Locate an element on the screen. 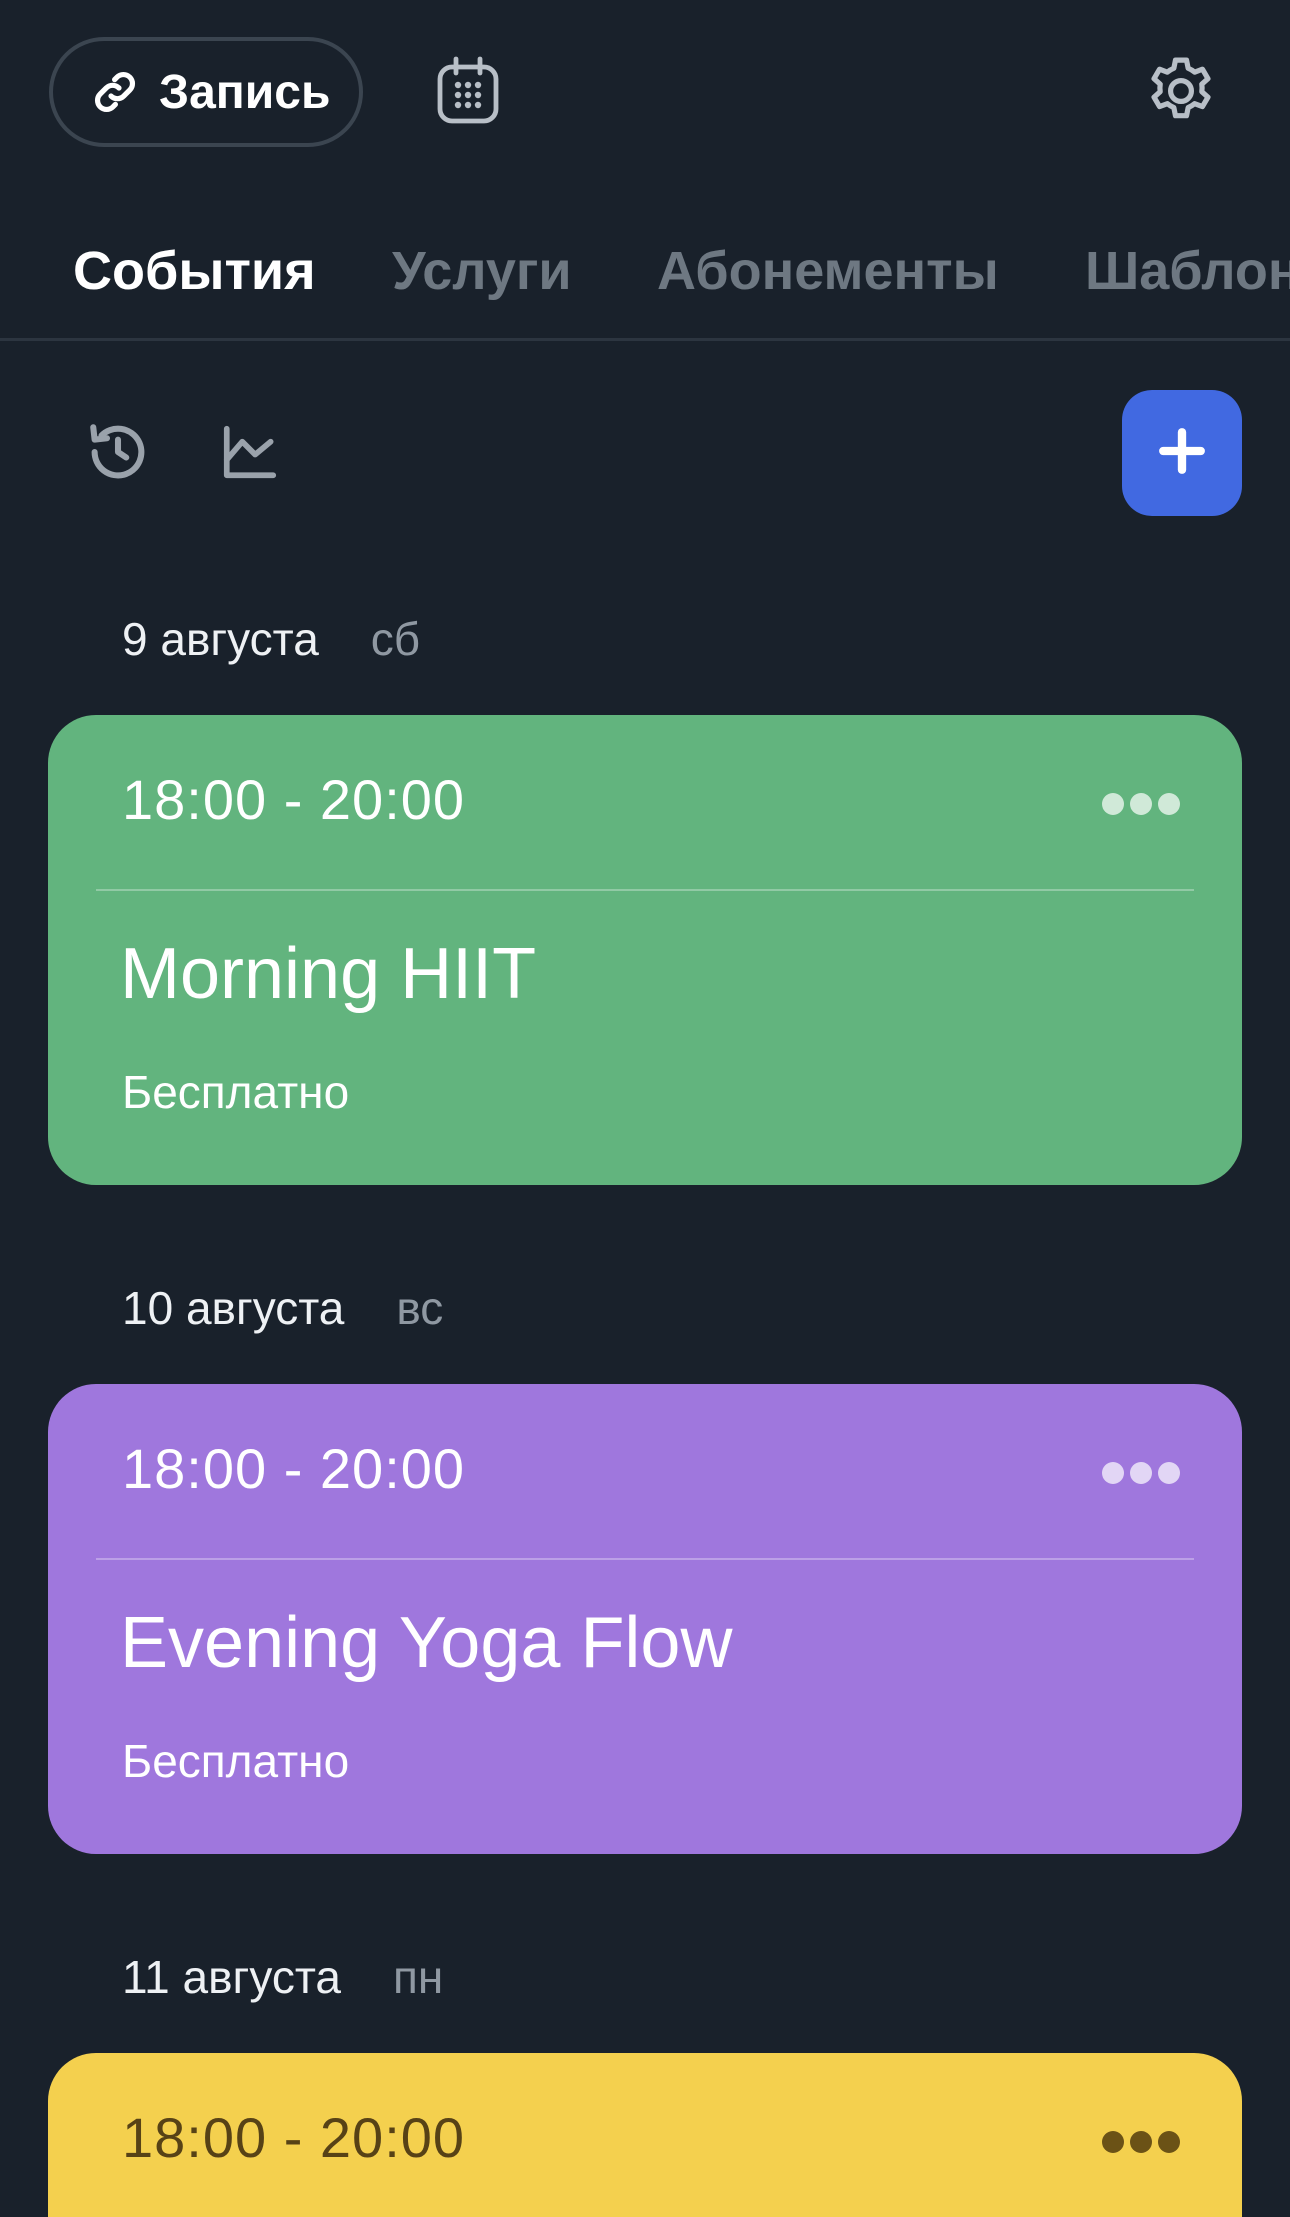 The width and height of the screenshot is (1290, 2217). calendar-button is located at coordinates (468, 93).